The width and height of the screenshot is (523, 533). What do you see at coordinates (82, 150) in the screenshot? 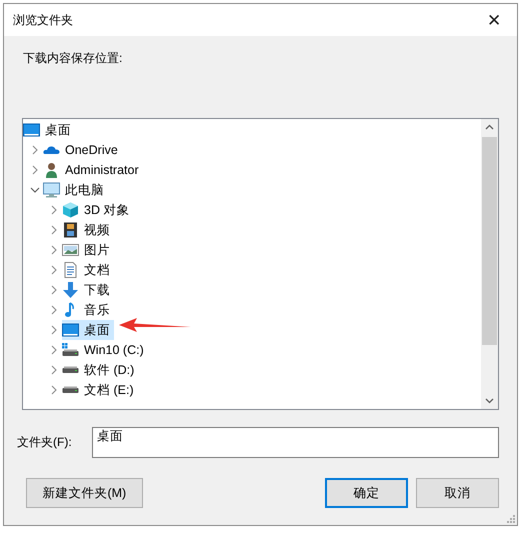
I see `tree-item: OneDrive` at bounding box center [82, 150].